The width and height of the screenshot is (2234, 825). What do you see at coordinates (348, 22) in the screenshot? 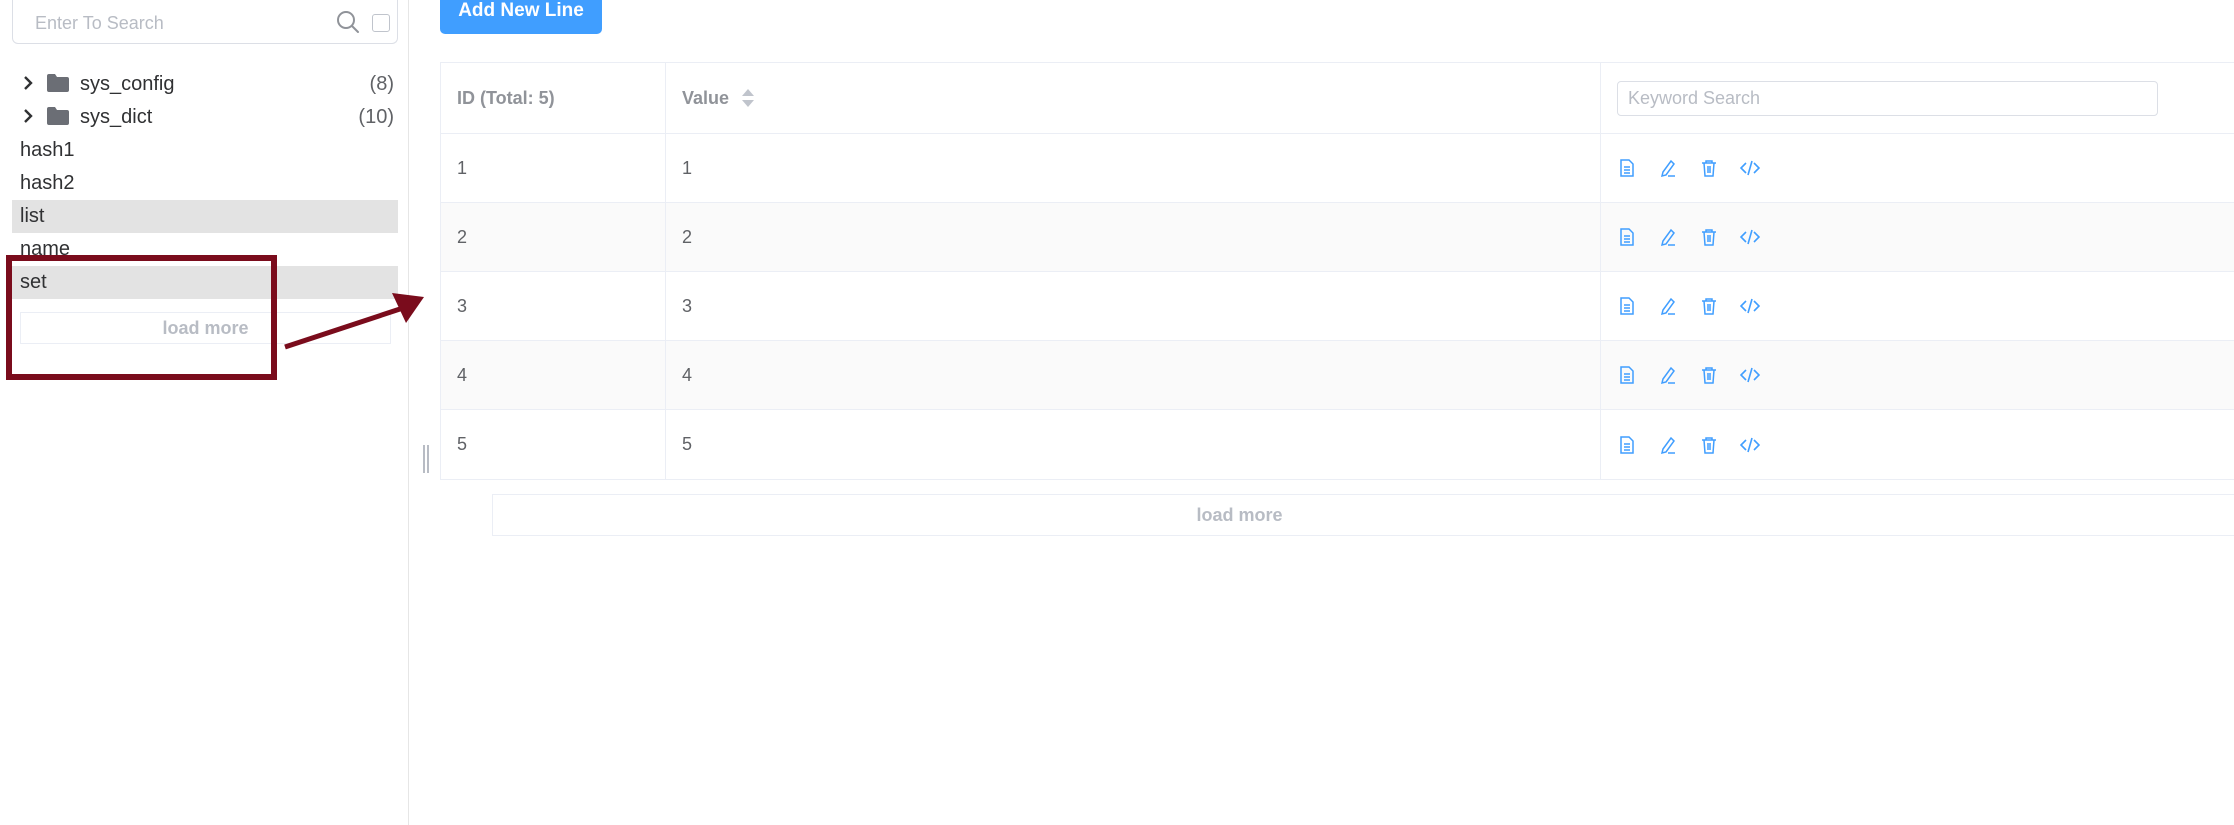
I see `search-icon` at bounding box center [348, 22].